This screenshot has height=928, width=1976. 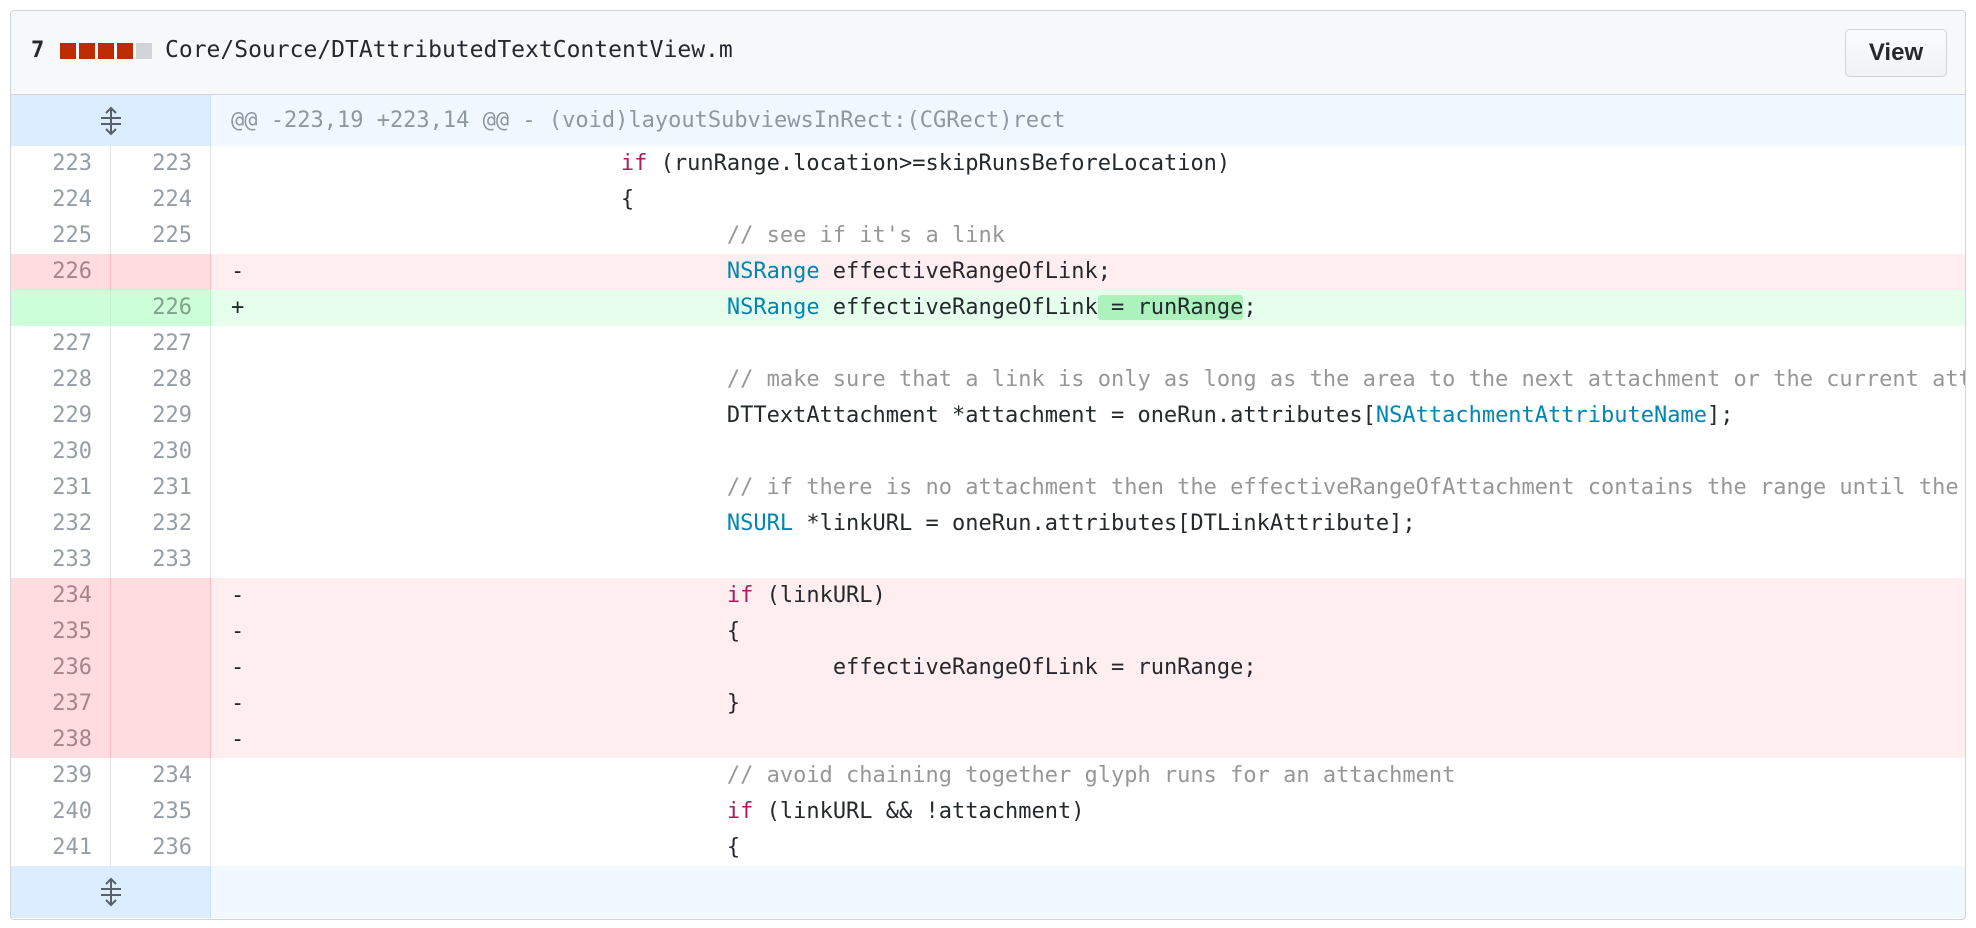 What do you see at coordinates (1250, 307) in the screenshot?
I see `code-token: ;` at bounding box center [1250, 307].